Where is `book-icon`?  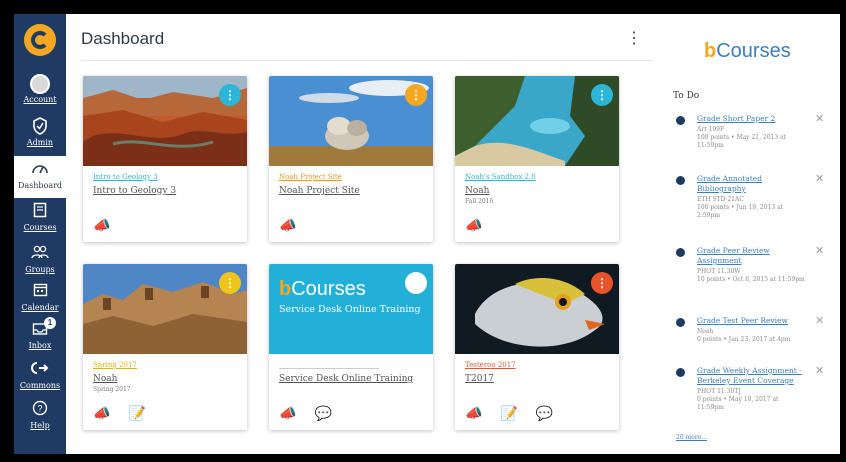 book-icon is located at coordinates (40, 212).